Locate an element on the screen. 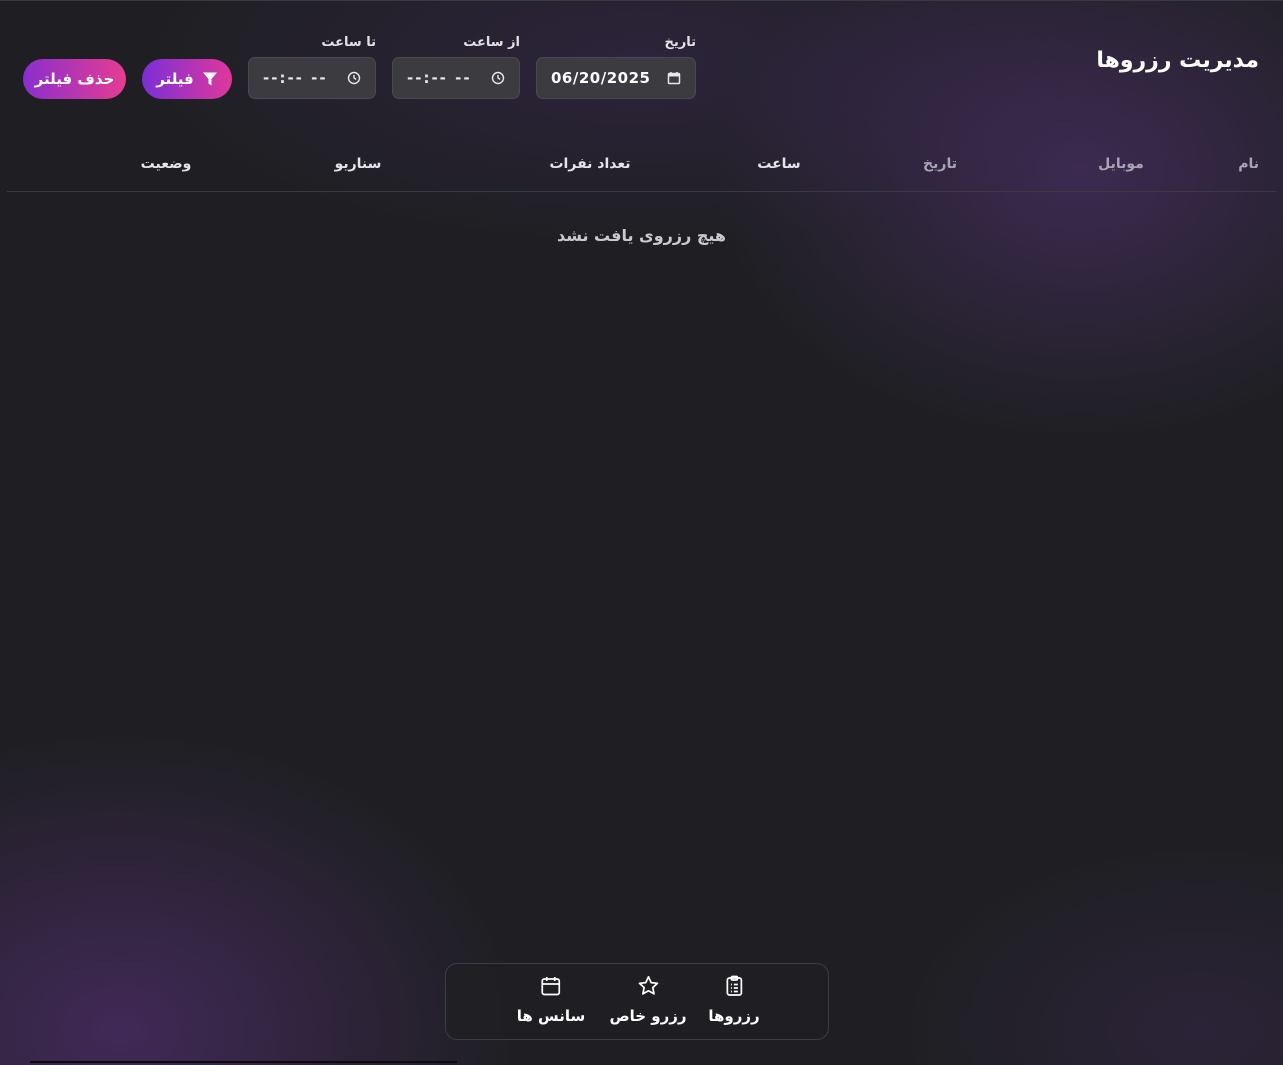 Image resolution: width=1283 pixels, height=1065 pixels. empty-state-message: هیچ رزروی یافت نشد is located at coordinates (641, 235).